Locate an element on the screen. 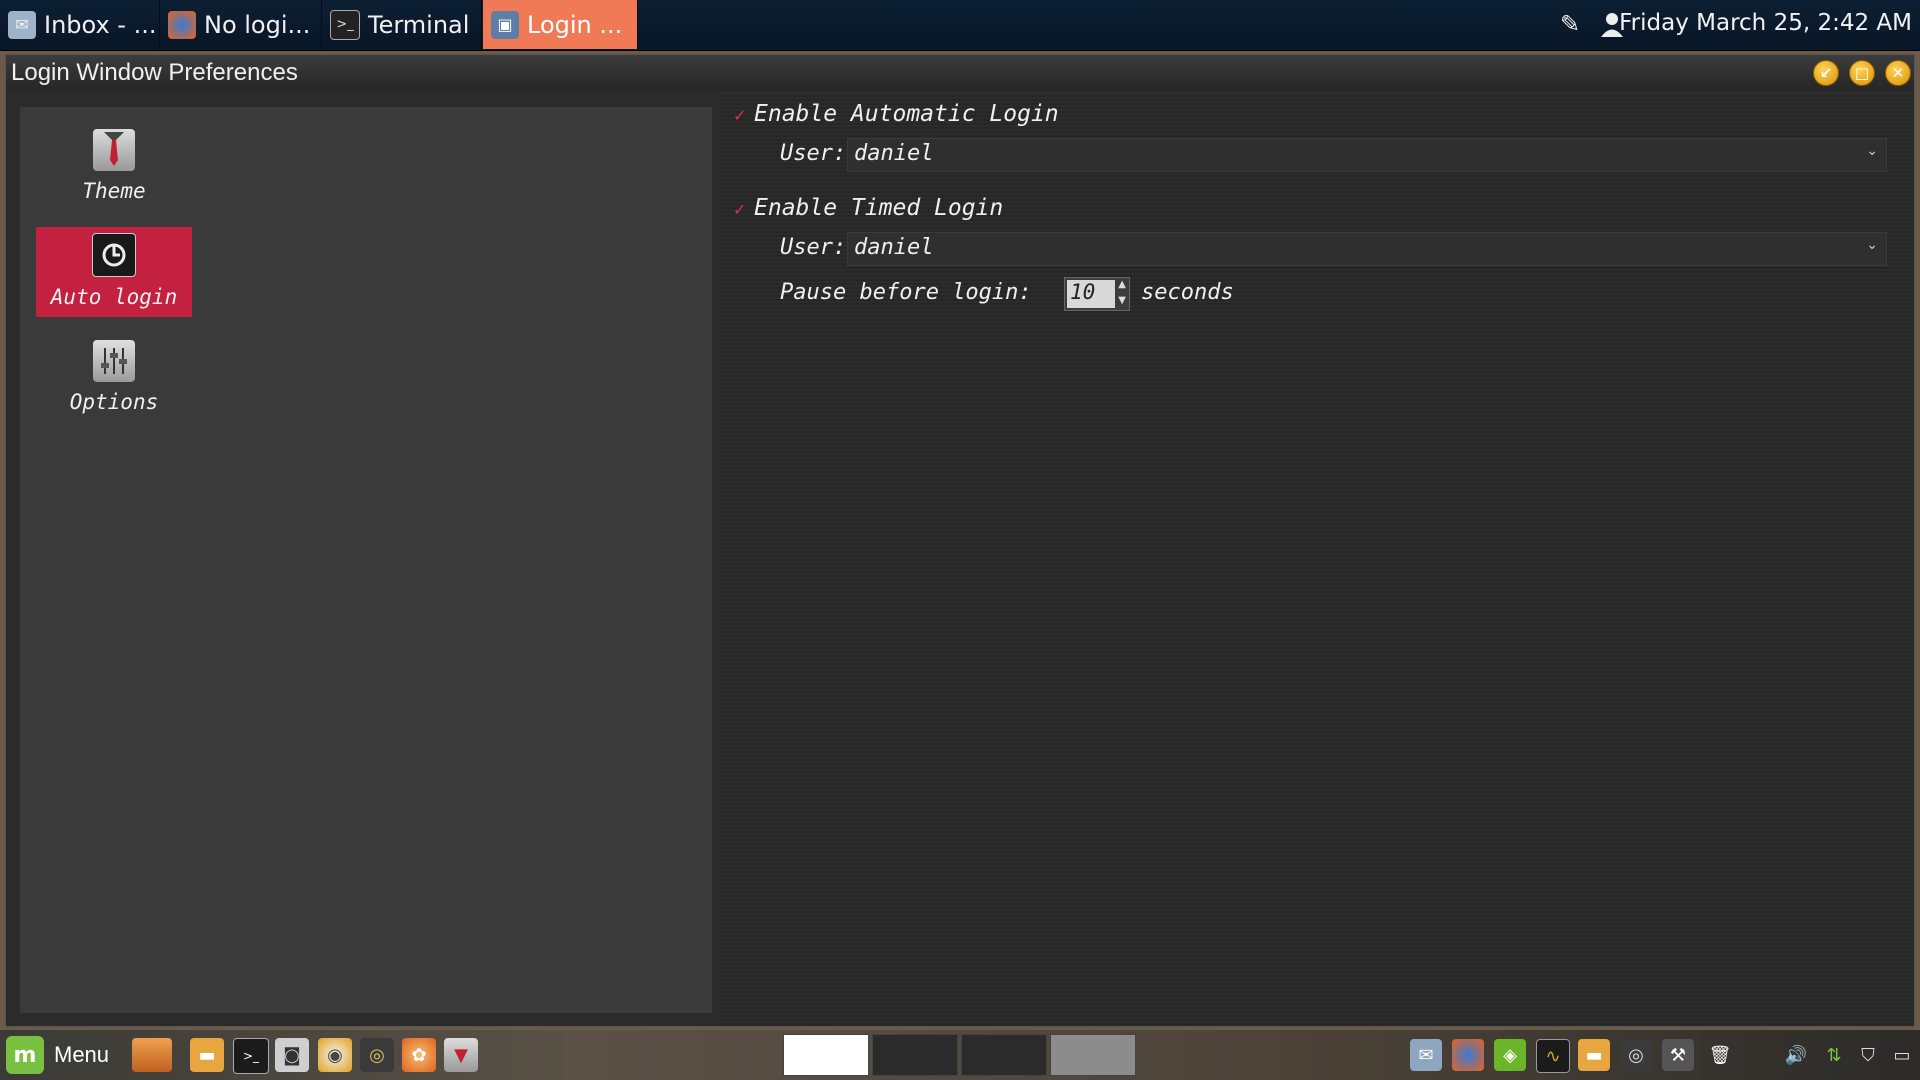  options-sliders-icon is located at coordinates (114, 361).